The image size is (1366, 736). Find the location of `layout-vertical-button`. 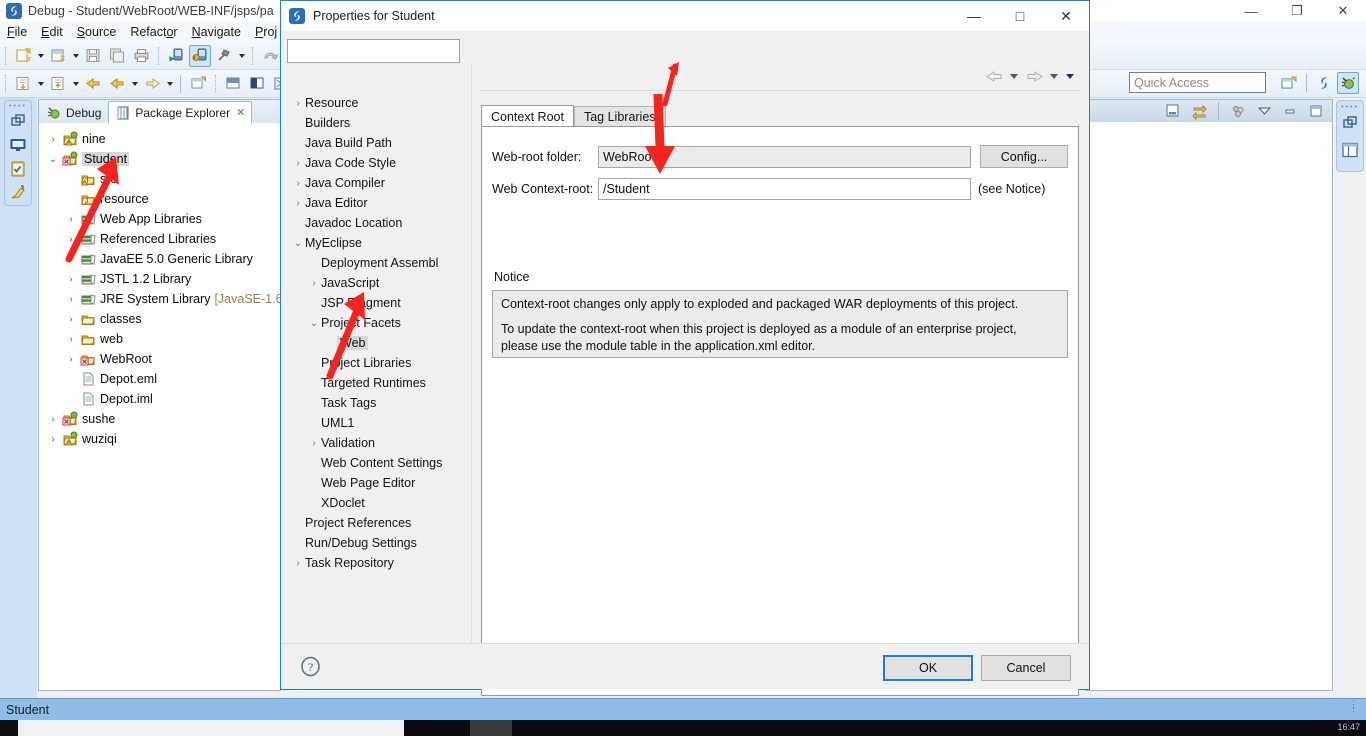

layout-vertical-button is located at coordinates (257, 84).